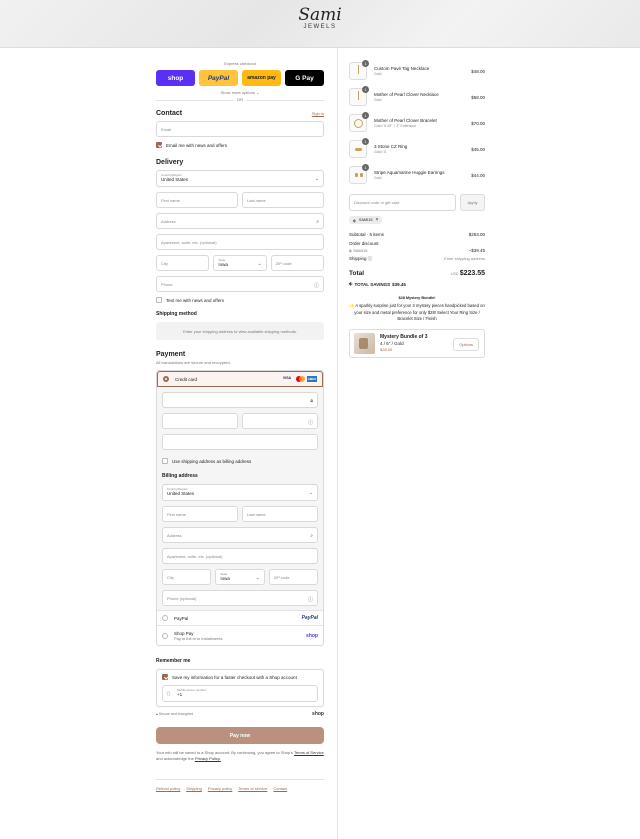  What do you see at coordinates (240, 461) in the screenshot?
I see `use-shipping-checkbox: Use shipping address as billing address` at bounding box center [240, 461].